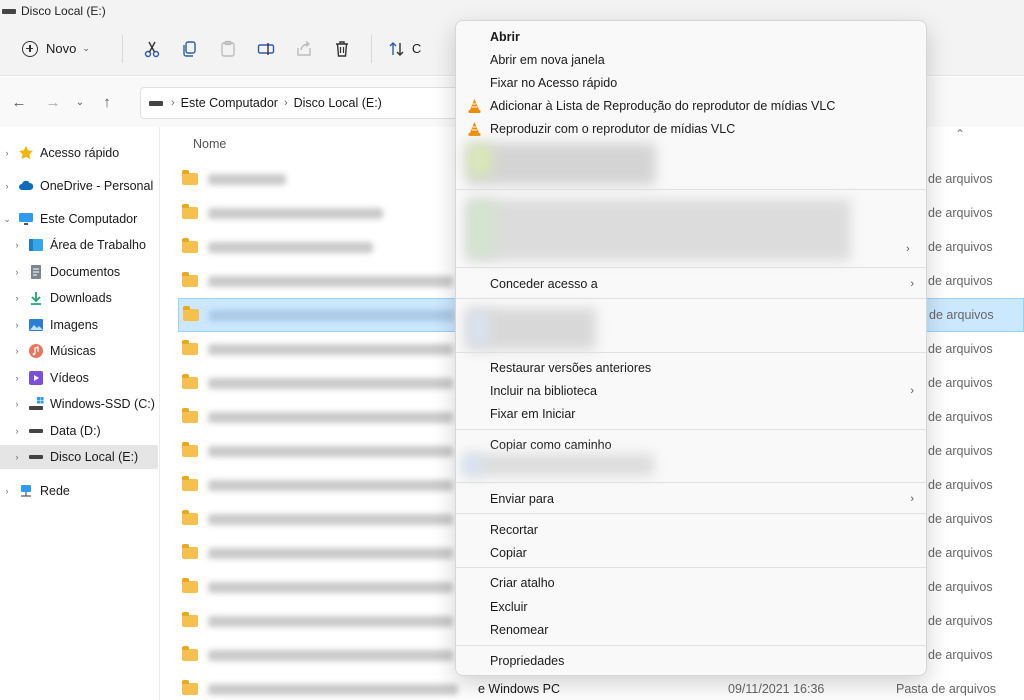  I want to click on menu-item-pin-quick-access: Fixar no Acesso rápido, so click(691, 82).